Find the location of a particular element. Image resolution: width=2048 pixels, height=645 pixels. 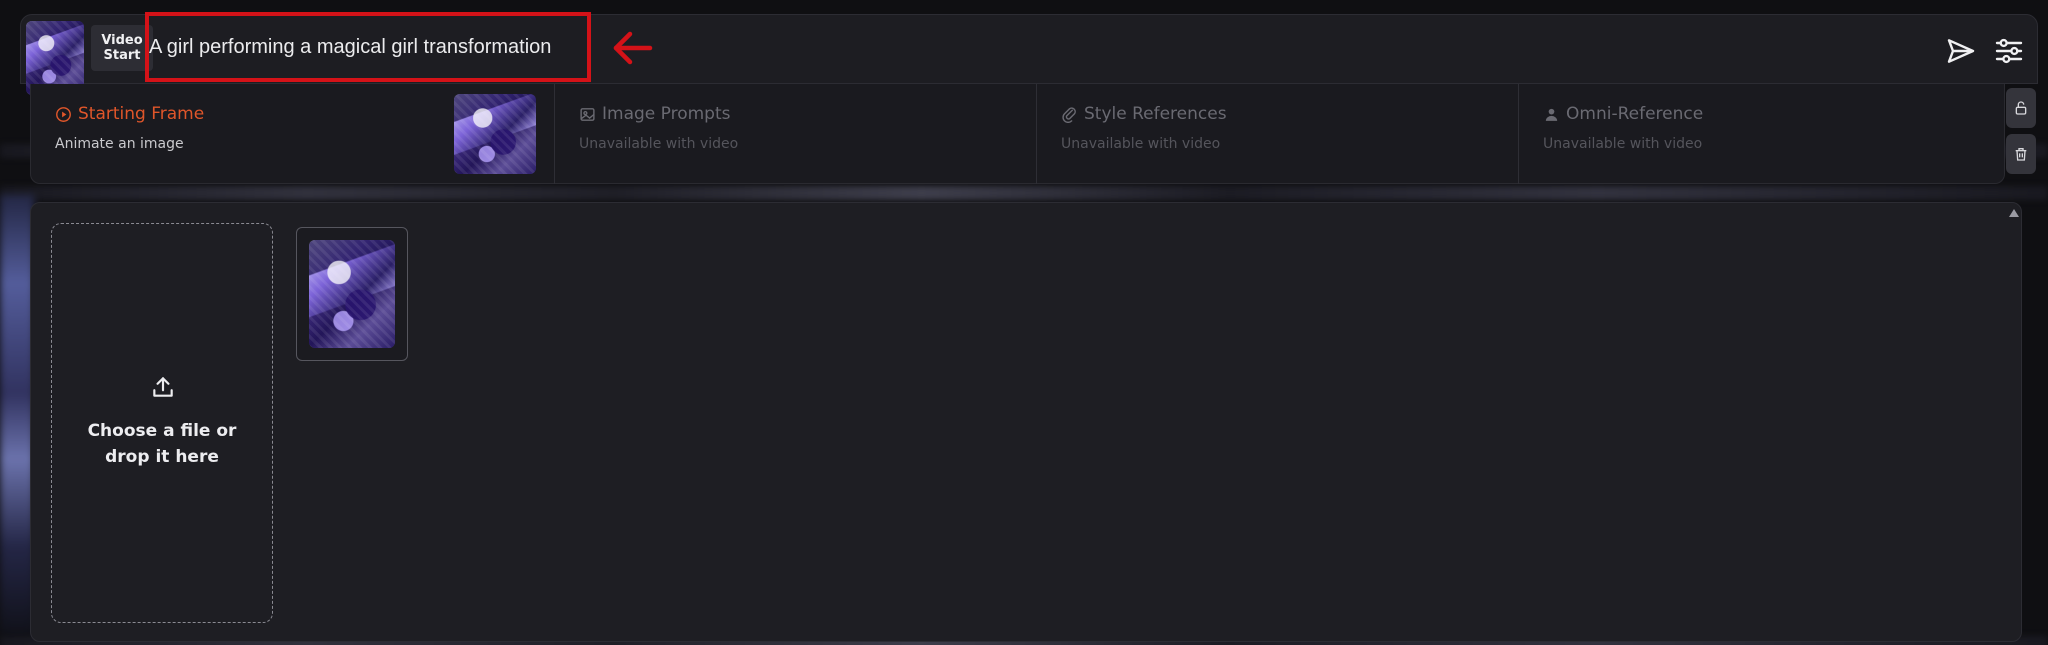

trash-icon is located at coordinates (2021, 154).